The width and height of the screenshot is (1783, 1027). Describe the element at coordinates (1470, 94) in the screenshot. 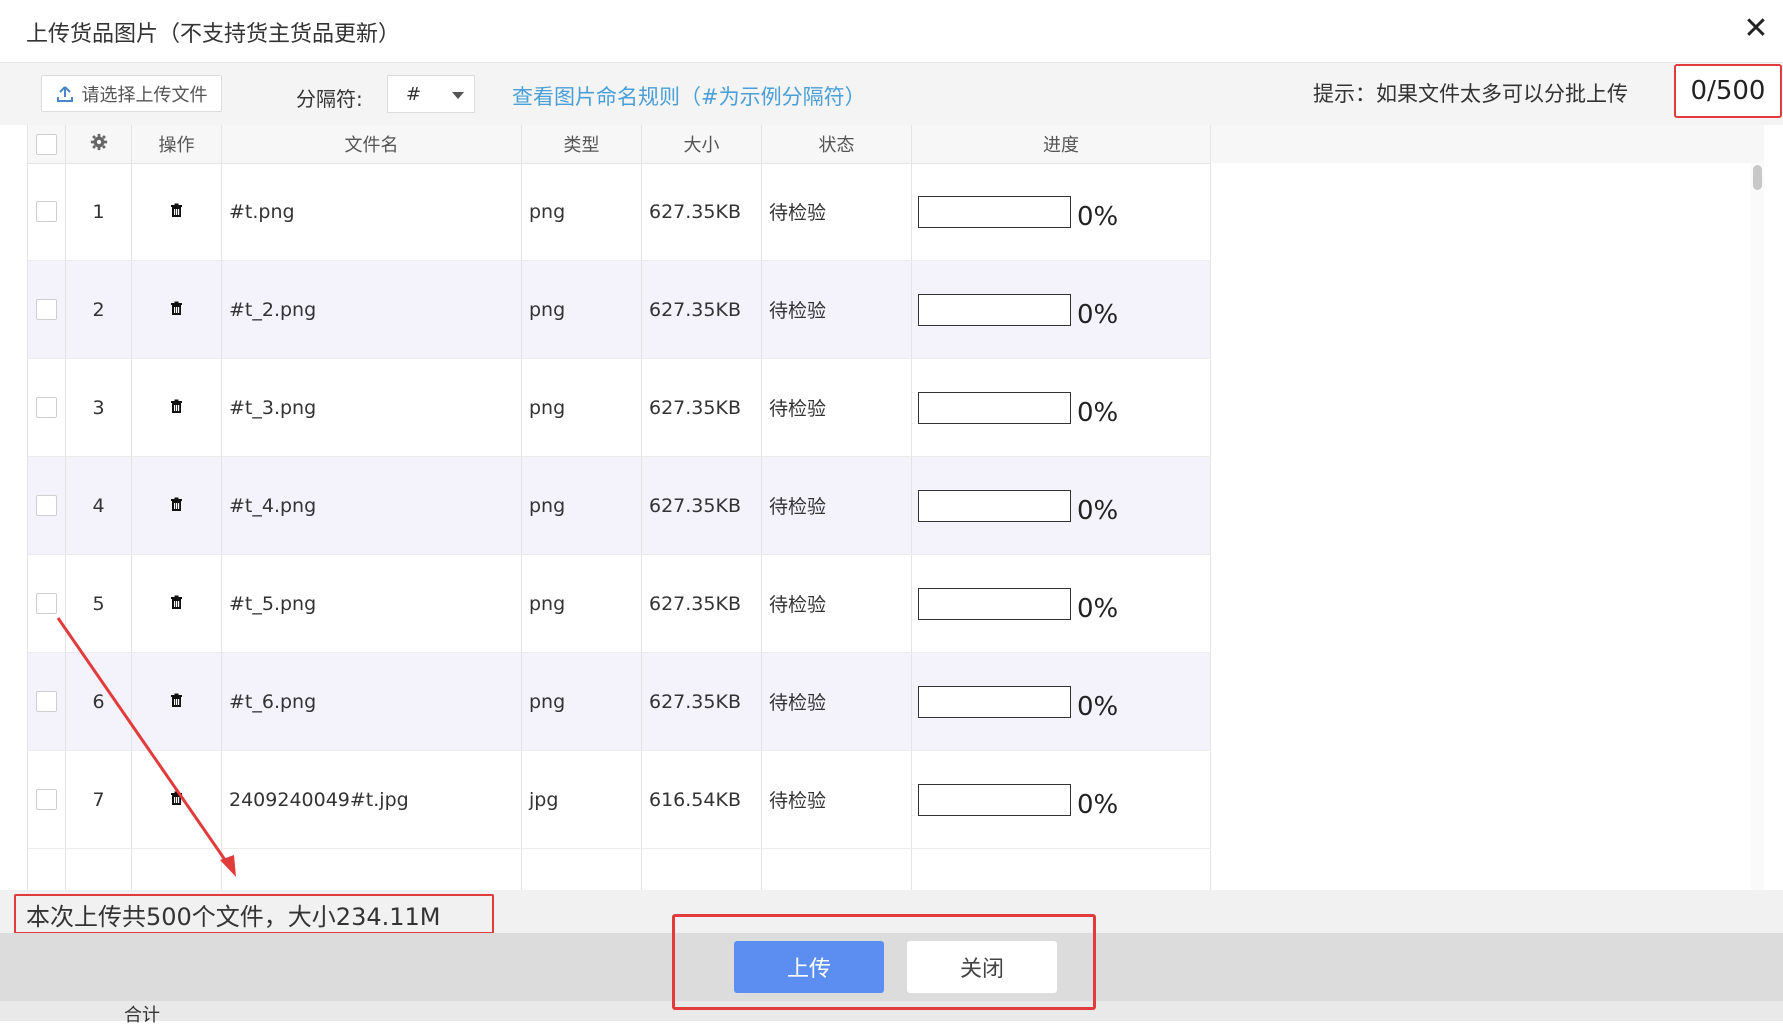

I see `hint-text: 提示：如果文件太多可以分批上传` at that location.